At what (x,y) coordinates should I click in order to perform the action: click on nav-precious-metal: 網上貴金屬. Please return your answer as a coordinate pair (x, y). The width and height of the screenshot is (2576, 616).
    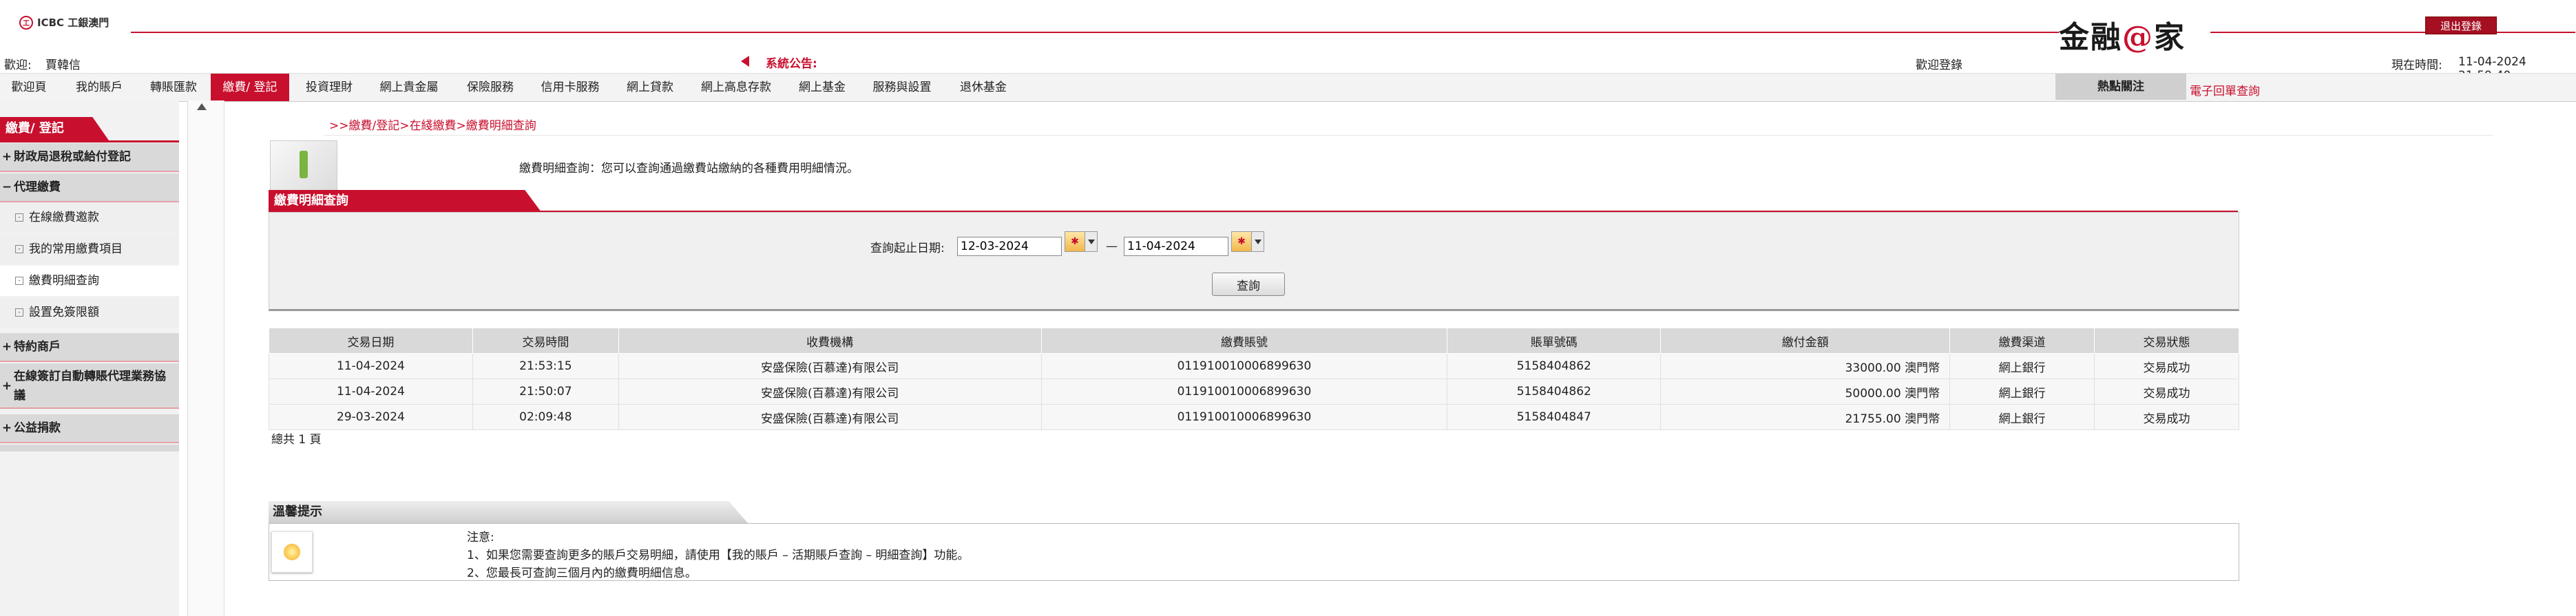
    Looking at the image, I should click on (409, 88).